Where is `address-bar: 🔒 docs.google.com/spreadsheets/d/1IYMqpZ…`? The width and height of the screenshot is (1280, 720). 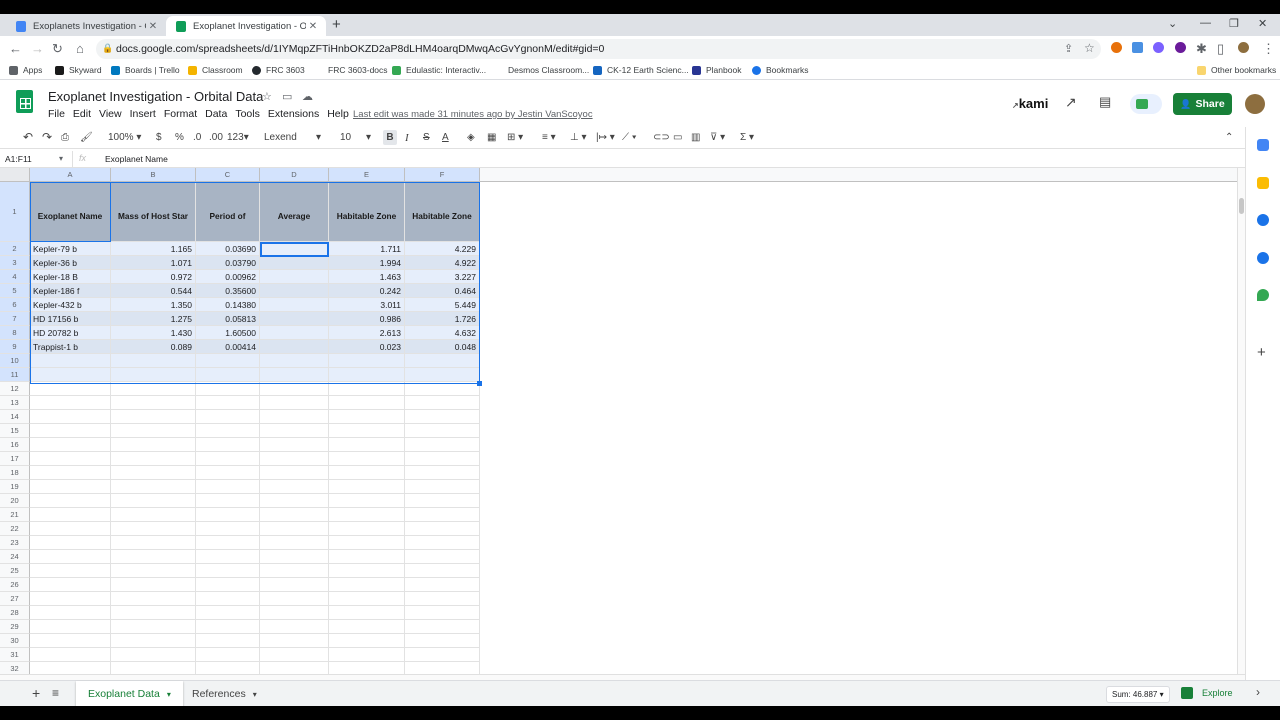 address-bar: 🔒 docs.google.com/spreadsheets/d/1IYMqpZ… is located at coordinates (598, 49).